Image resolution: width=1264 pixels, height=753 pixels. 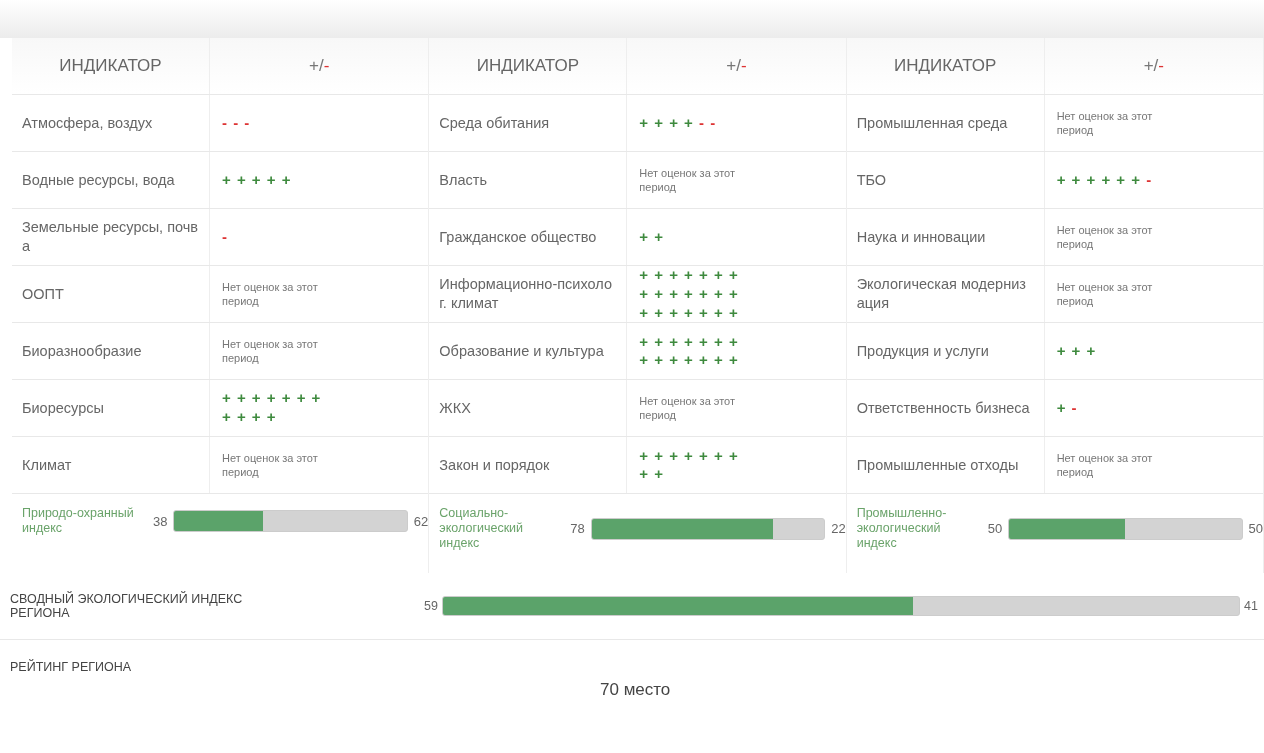 I want to click on indicator-name: Атмосфера, воздух, so click(x=87, y=123).